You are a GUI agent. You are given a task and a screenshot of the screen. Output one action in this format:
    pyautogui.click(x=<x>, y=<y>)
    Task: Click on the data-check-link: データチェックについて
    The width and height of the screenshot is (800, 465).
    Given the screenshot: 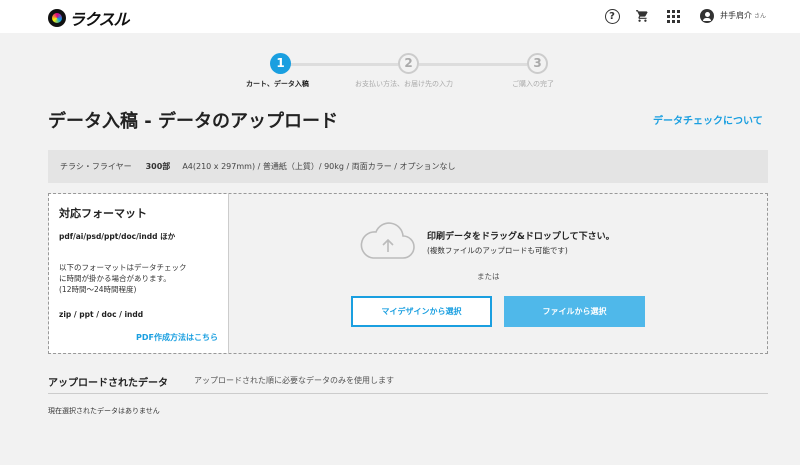 What is the action you would take?
    pyautogui.click(x=708, y=119)
    